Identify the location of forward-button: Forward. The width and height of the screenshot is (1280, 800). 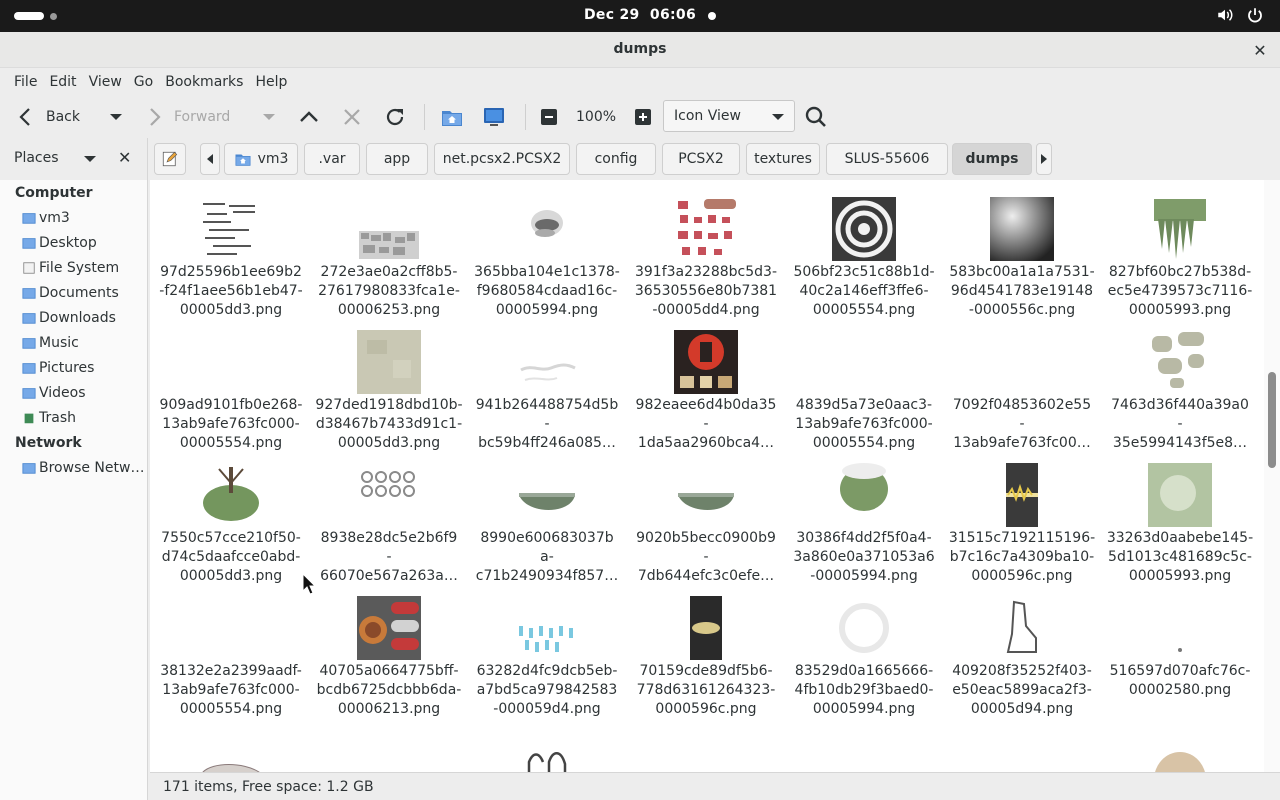
(186, 117).